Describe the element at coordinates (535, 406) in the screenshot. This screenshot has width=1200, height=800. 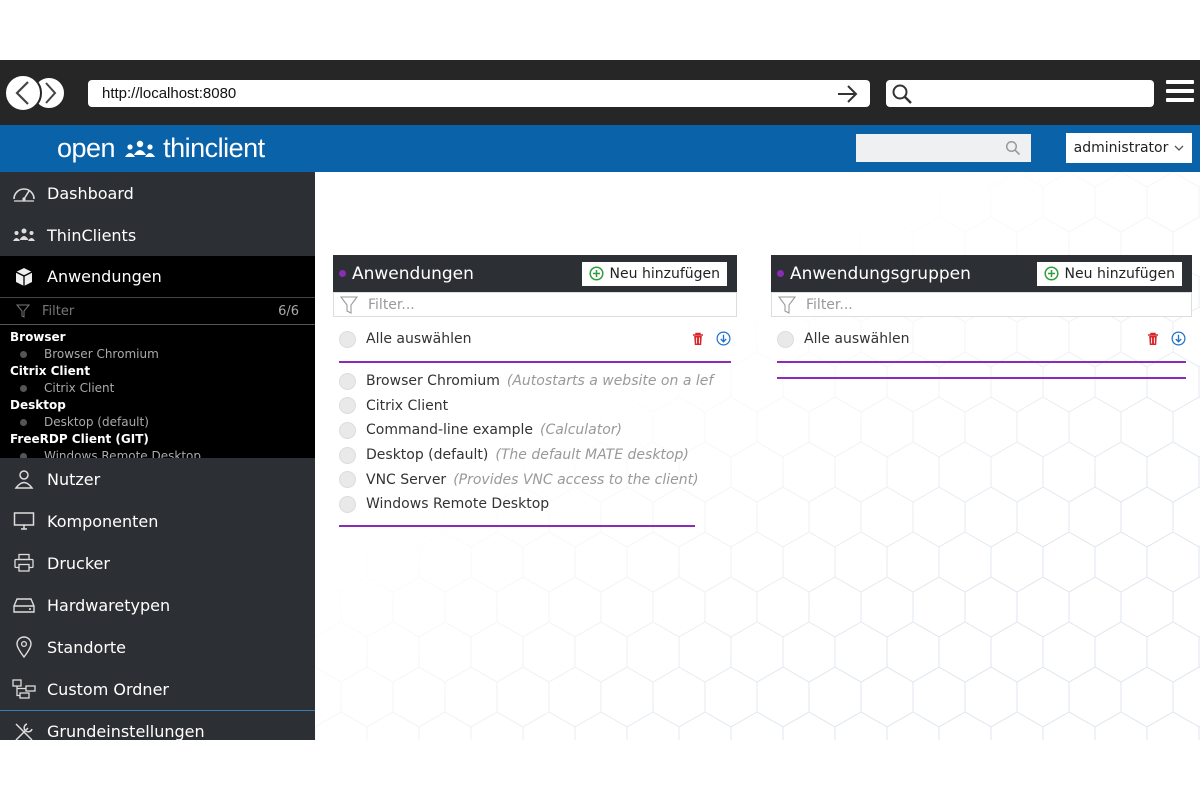
I see `list-item: Citrix Client` at that location.